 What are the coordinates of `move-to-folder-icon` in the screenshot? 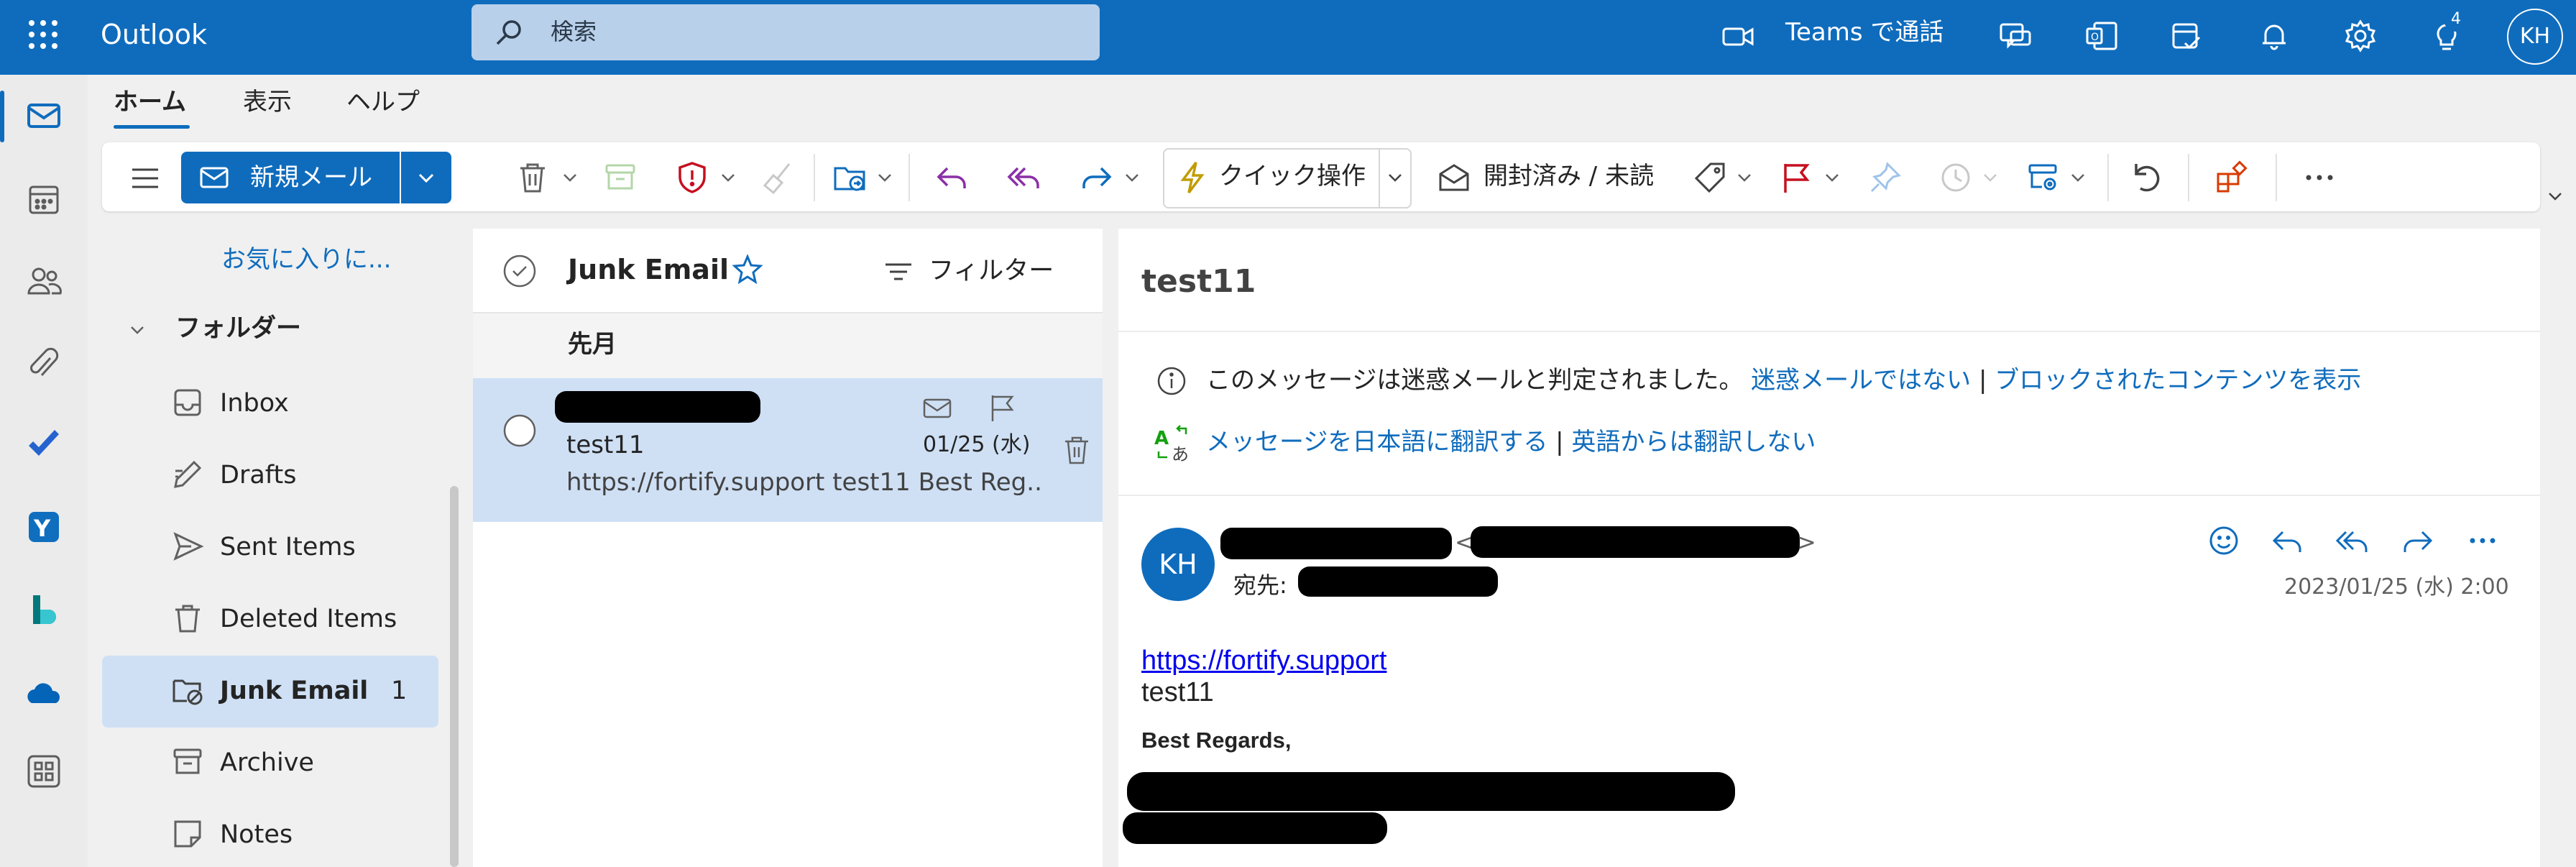 It's located at (850, 178).